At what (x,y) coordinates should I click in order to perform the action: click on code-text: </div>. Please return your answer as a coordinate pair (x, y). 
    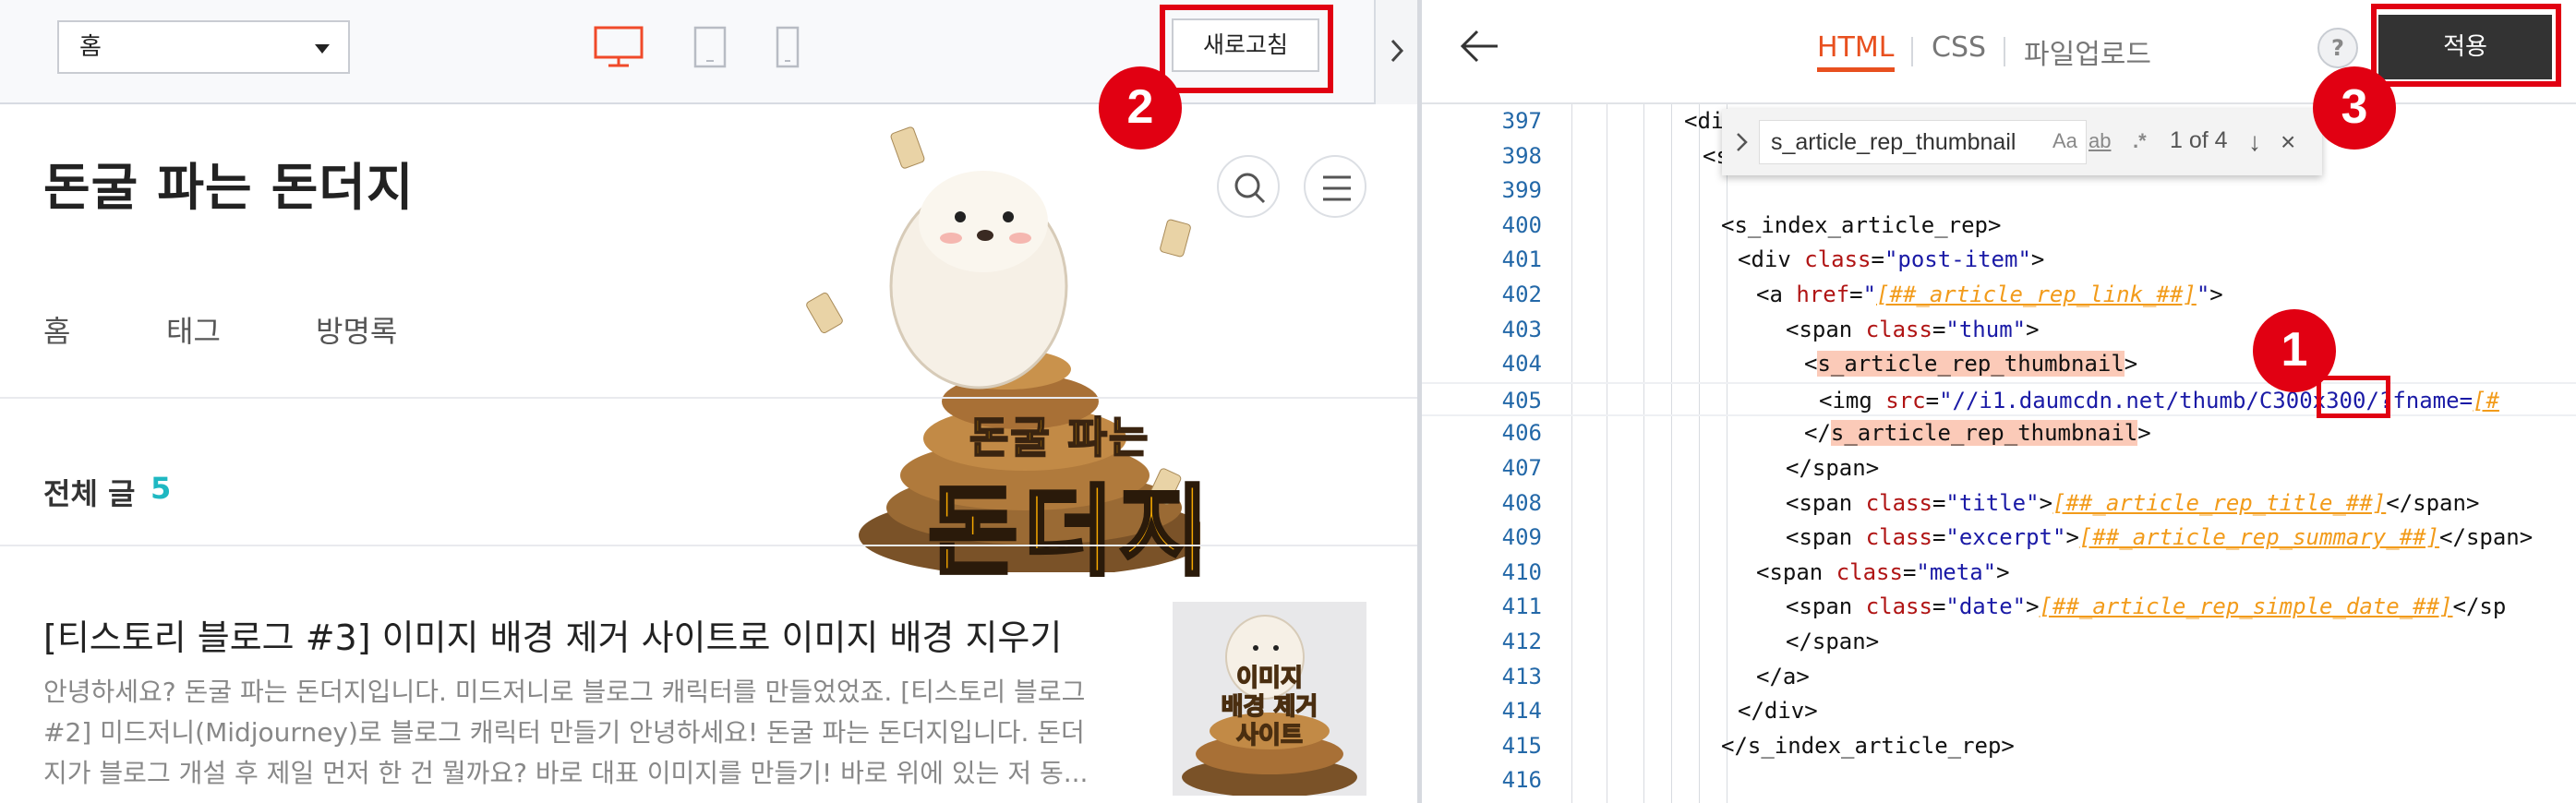
    Looking at the image, I should click on (1778, 711).